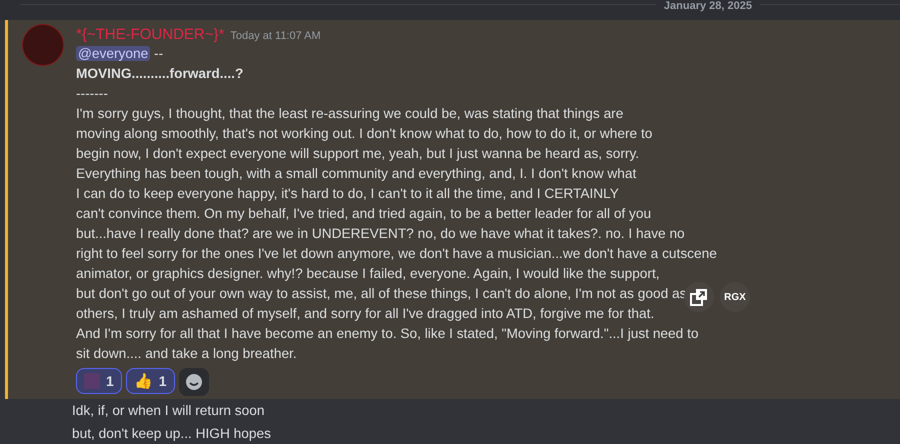  Describe the element at coordinates (396, 253) in the screenshot. I see `message-text: right to feel sorry for the ones I've let down anymore, we don't have a musician...we don't have a cutscene` at that location.